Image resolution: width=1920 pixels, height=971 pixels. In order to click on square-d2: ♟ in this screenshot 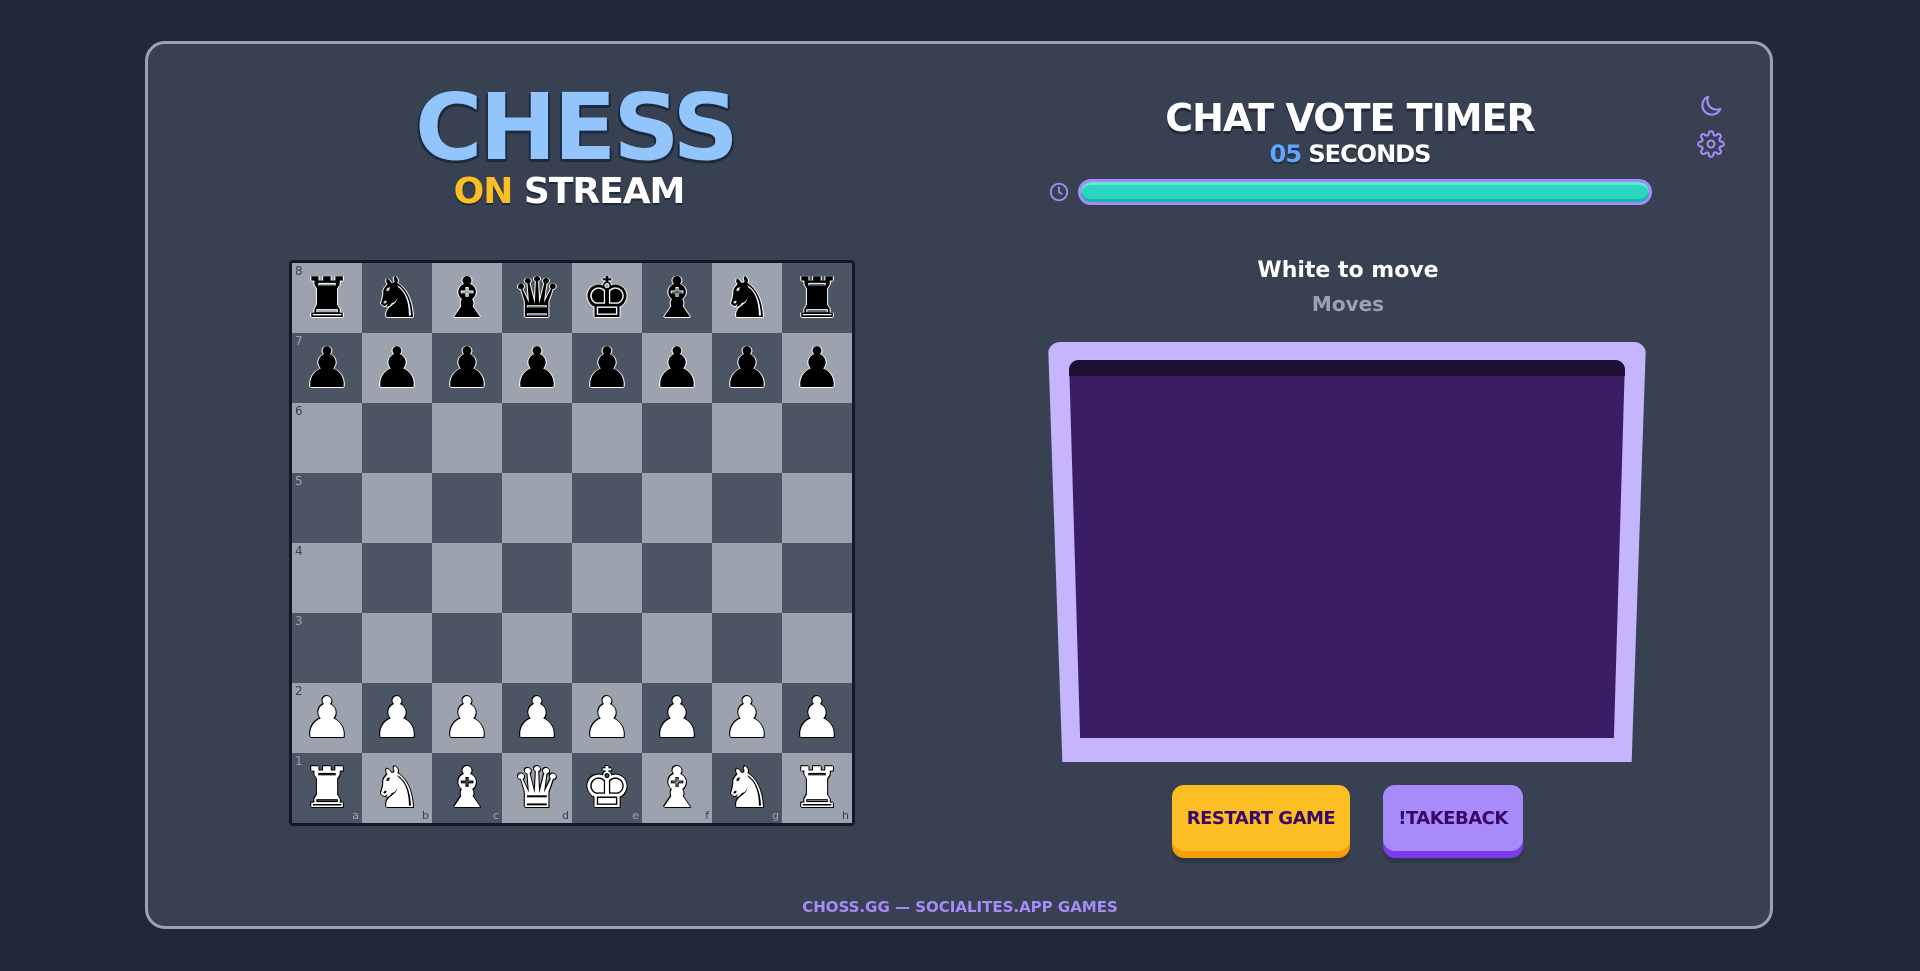, I will do `click(537, 718)`.